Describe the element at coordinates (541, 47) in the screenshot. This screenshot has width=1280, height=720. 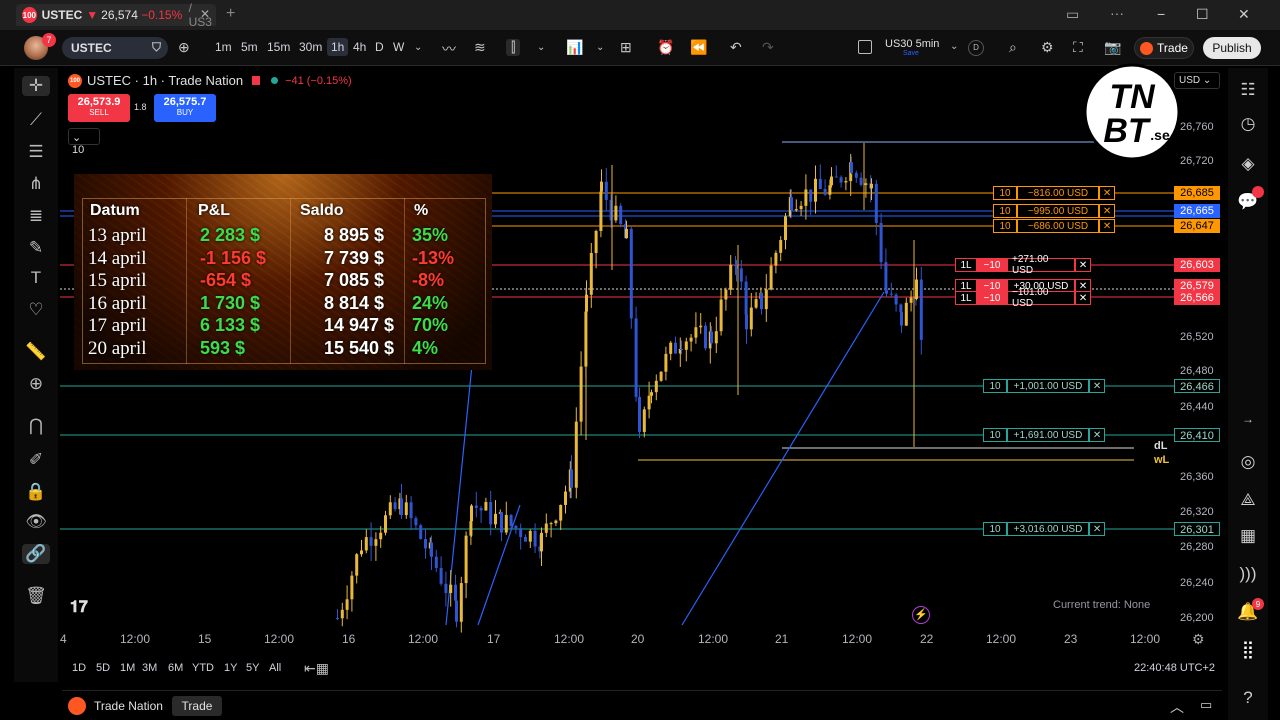
I see `chart-type-dropdown-icon: ⌄` at that location.